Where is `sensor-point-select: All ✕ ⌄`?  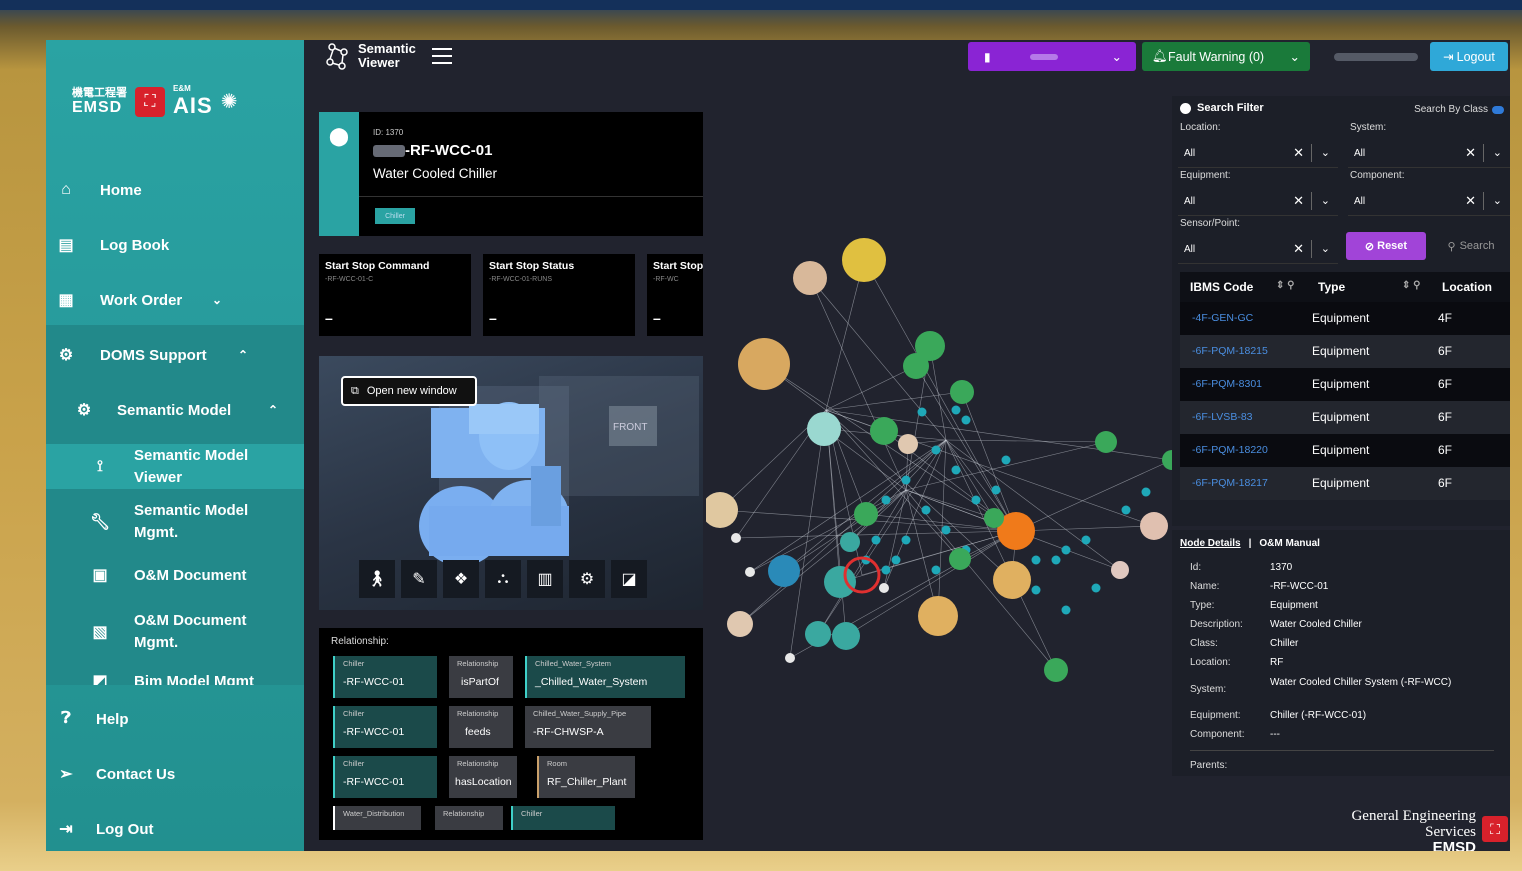 sensor-point-select: All ✕ ⌄ is located at coordinates (1258, 249).